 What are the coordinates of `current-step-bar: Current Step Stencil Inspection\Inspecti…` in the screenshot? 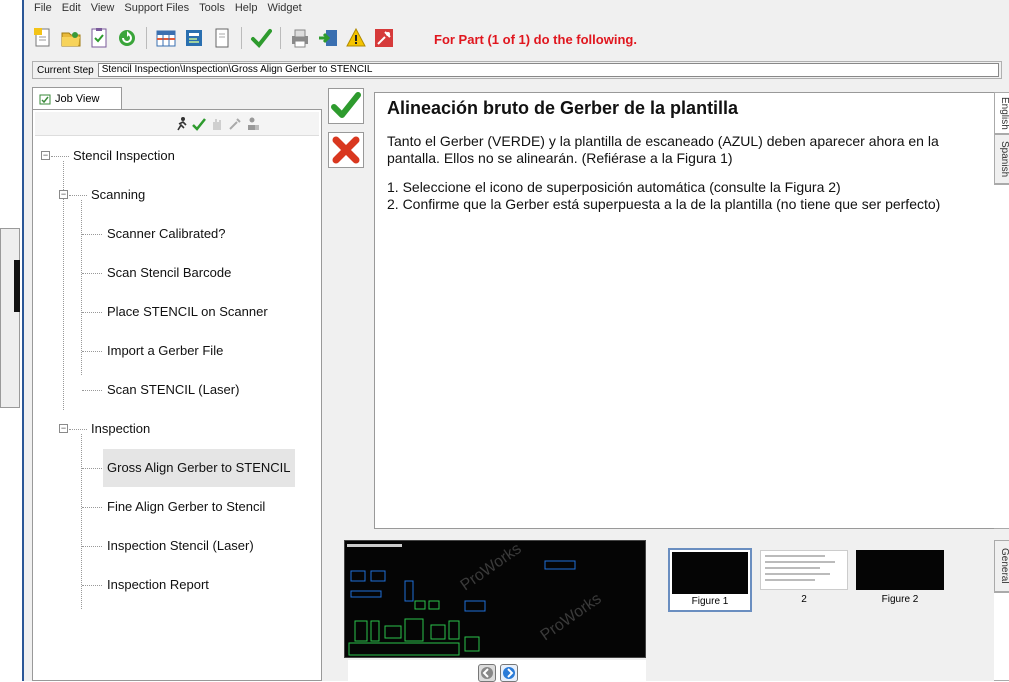 It's located at (517, 70).